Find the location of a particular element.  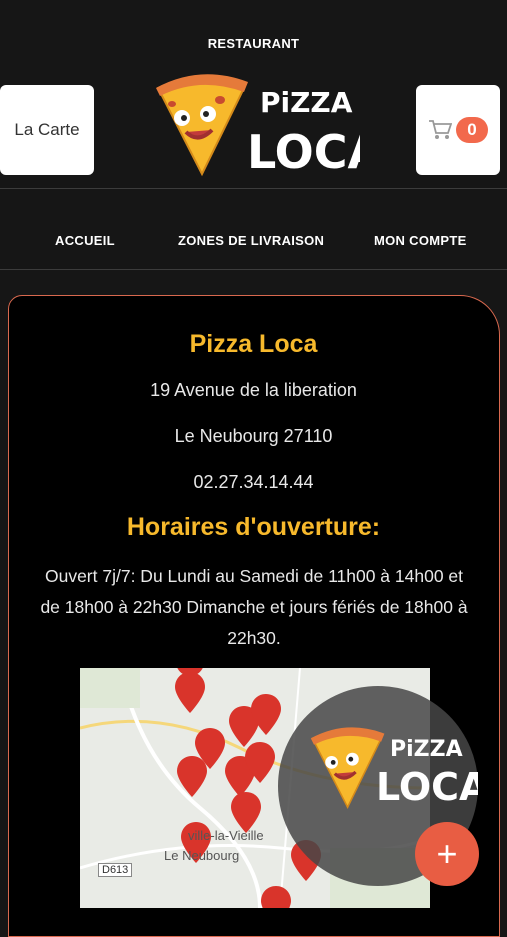

logo-word-loca: LOCA is located at coordinates (303, 152).